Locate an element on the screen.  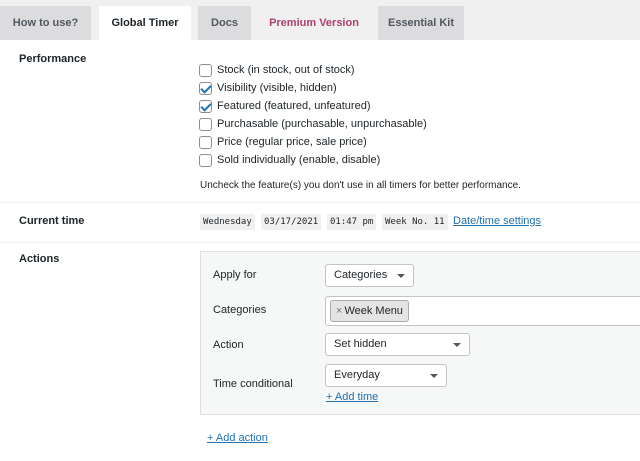
checkbox-visibility: Visibility (visible, hidden) is located at coordinates (268, 88).